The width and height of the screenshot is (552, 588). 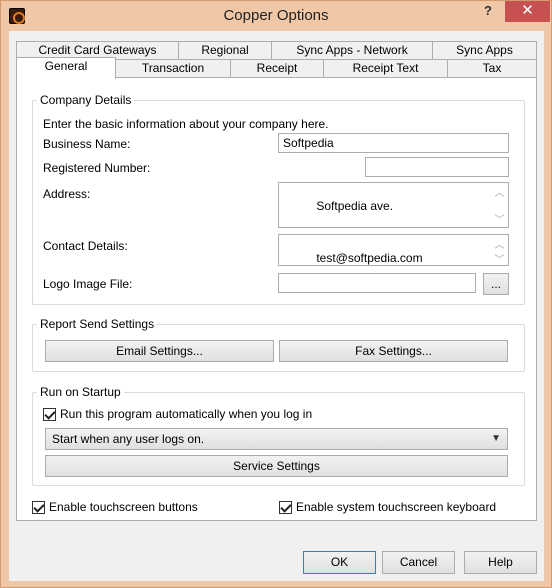 What do you see at coordinates (385, 68) in the screenshot?
I see `tab-receipt-text: Receipt Text` at bounding box center [385, 68].